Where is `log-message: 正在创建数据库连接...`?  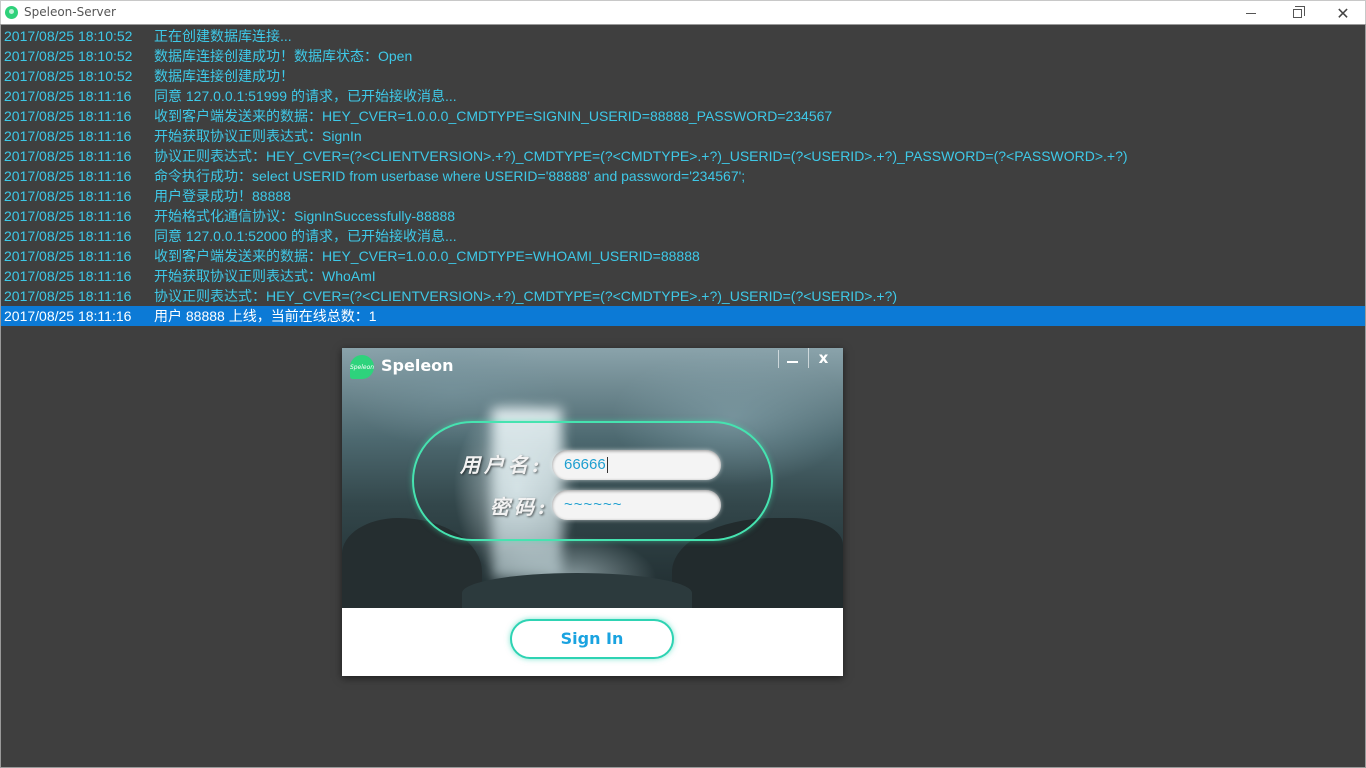 log-message: 正在创建数据库连接... is located at coordinates (223, 36).